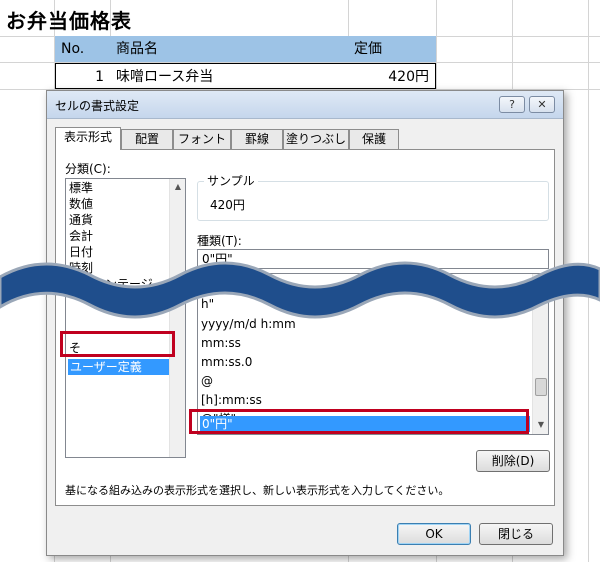 This screenshot has height=562, width=600. I want to click on sample-label: サンプル, so click(231, 180).